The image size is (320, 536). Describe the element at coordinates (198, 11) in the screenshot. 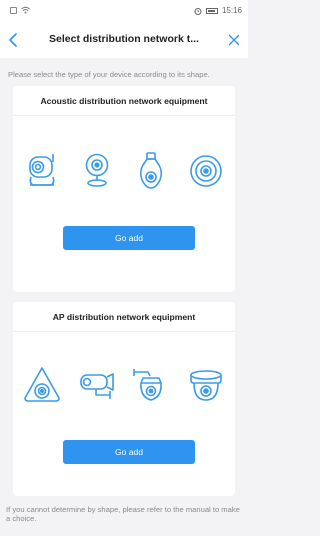

I see `alarm-icon` at that location.